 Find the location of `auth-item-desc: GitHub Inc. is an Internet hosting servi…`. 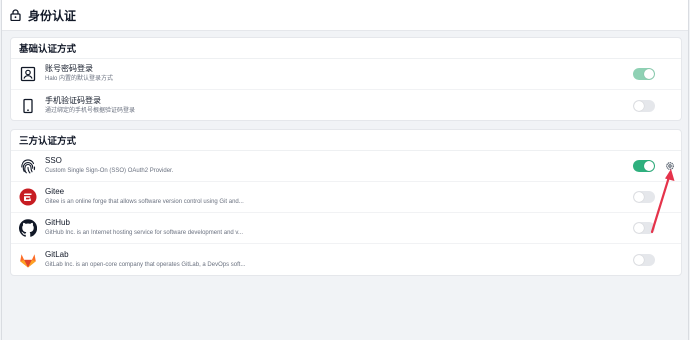

auth-item-desc: GitHub Inc. is an Internet hosting servi… is located at coordinates (144, 233).